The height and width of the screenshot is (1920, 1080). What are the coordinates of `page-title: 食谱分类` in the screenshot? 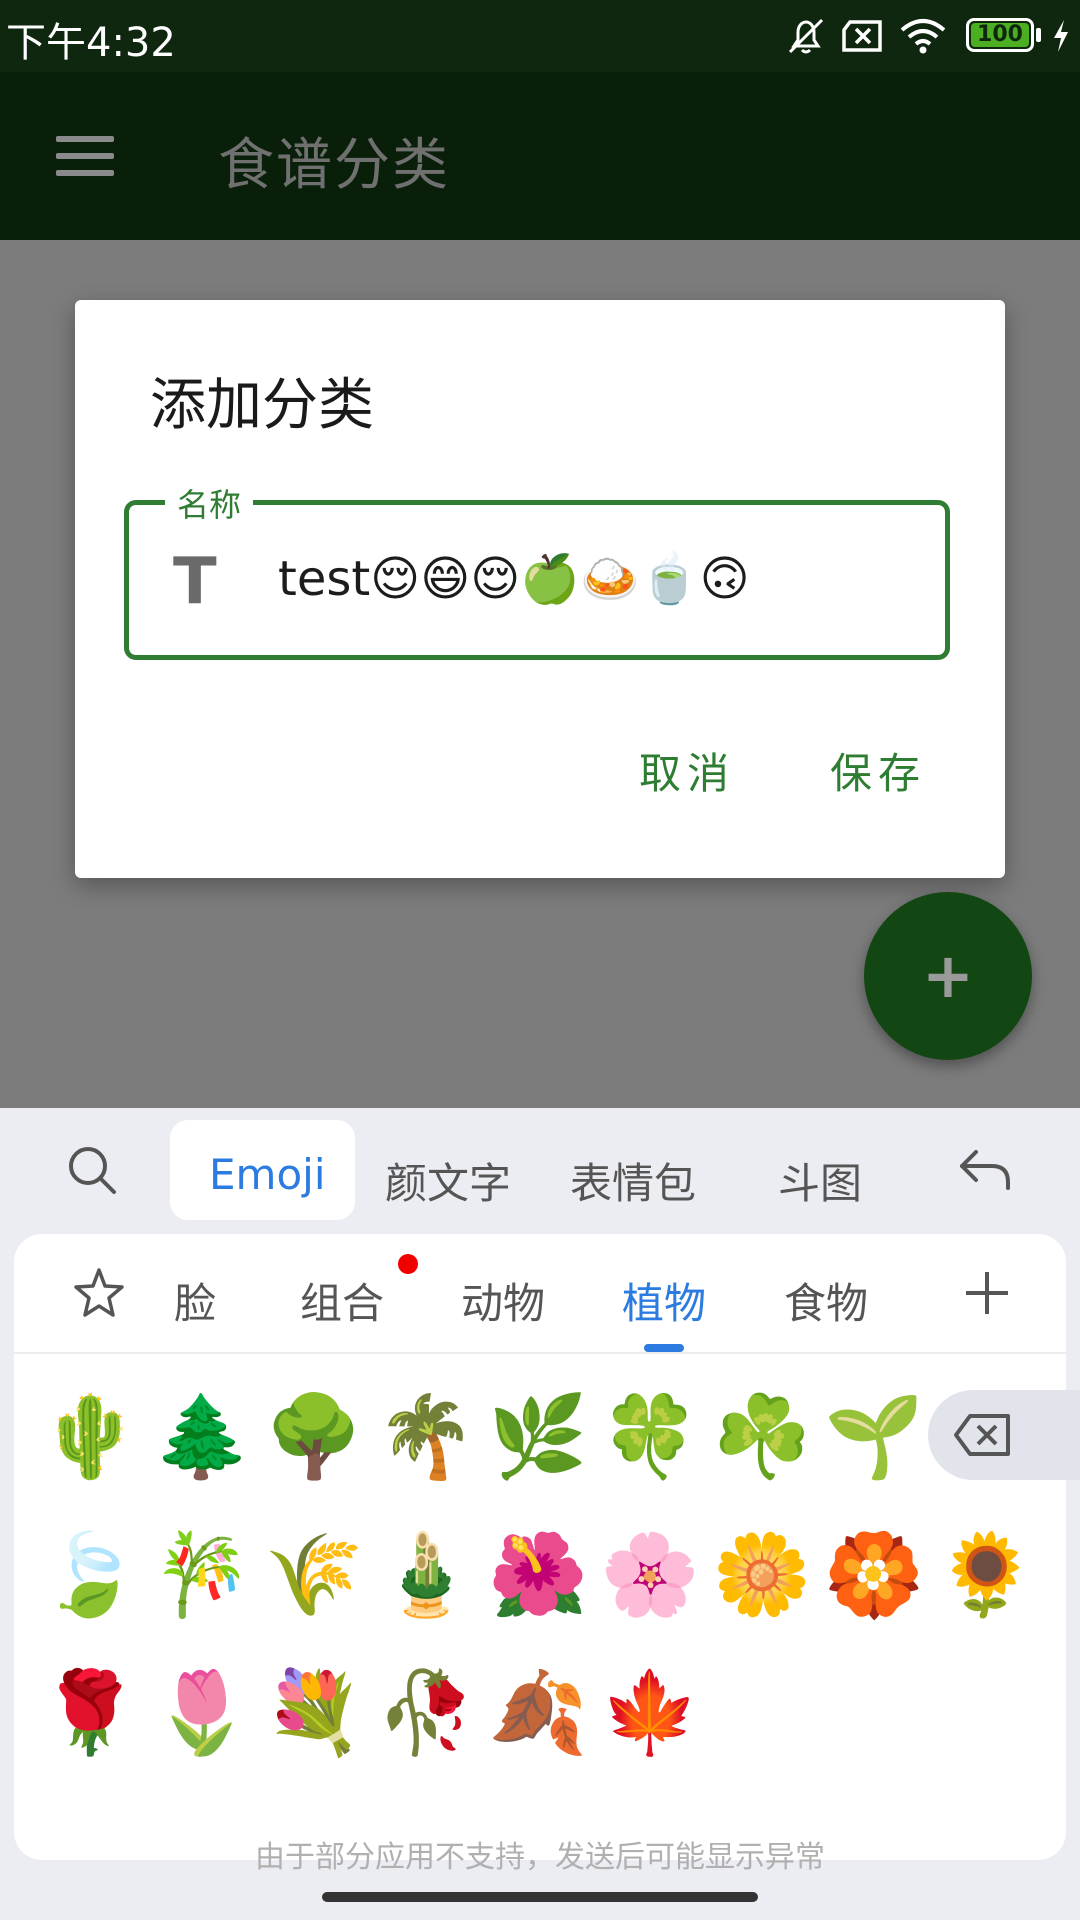 It's located at (334, 165).